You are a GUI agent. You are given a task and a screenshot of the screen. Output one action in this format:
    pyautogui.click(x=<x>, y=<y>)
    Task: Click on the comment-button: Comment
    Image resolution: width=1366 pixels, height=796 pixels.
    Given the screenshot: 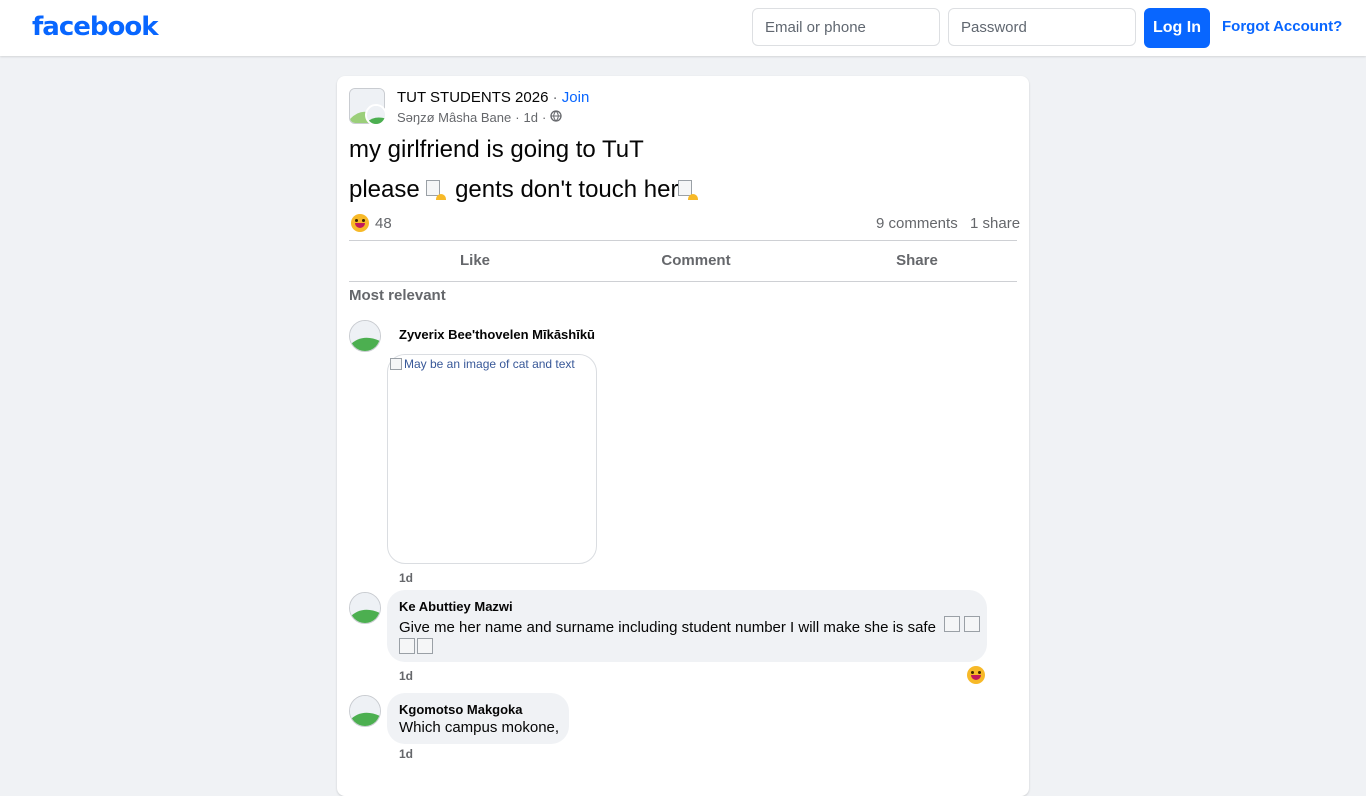 What is the action you would take?
    pyautogui.click(x=696, y=260)
    